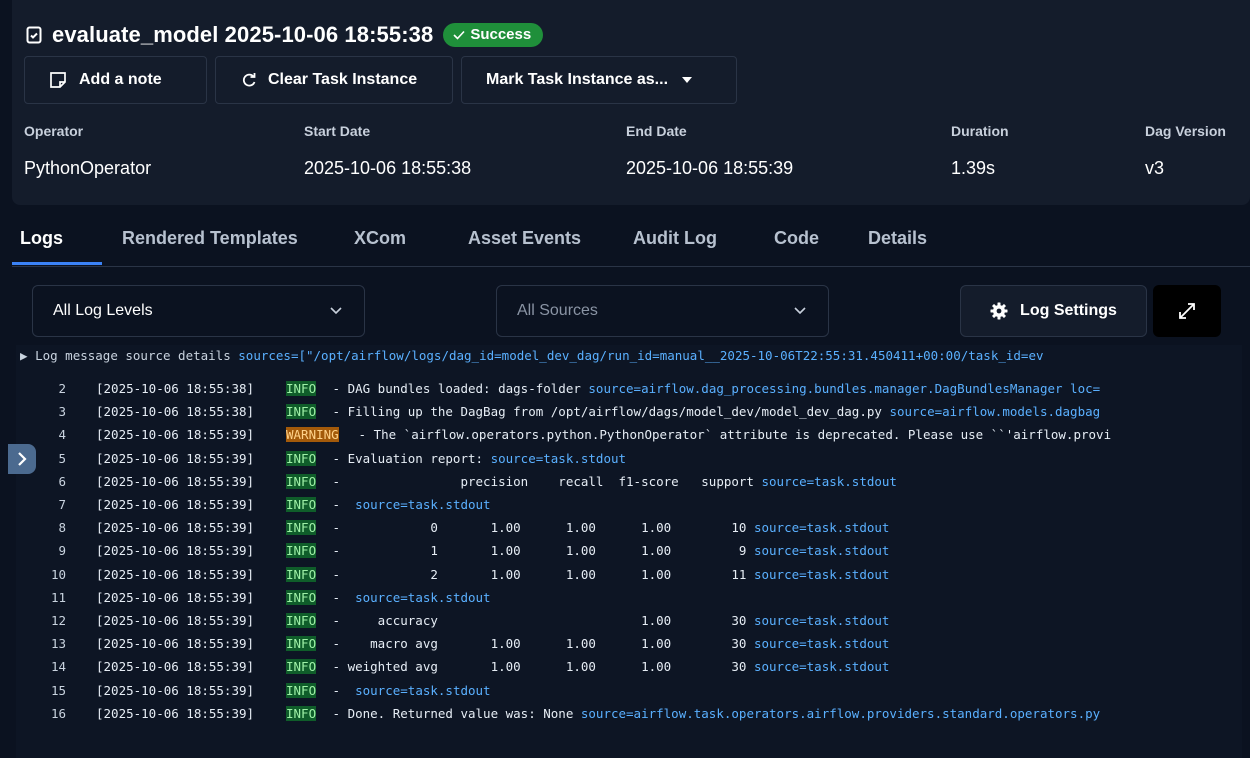 Image resolution: width=1250 pixels, height=758 pixels. Describe the element at coordinates (995, 412) in the screenshot. I see `log-source: source=airflow.models.dagbag` at that location.